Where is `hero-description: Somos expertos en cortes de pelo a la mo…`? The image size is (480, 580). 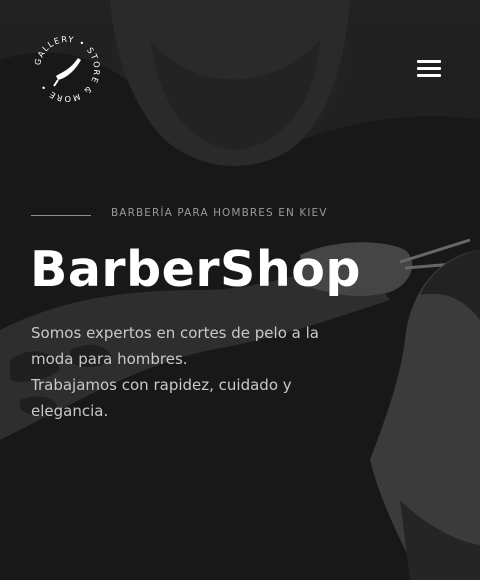 hero-description: Somos expertos en cortes de pelo a la mo… is located at coordinates (191, 372).